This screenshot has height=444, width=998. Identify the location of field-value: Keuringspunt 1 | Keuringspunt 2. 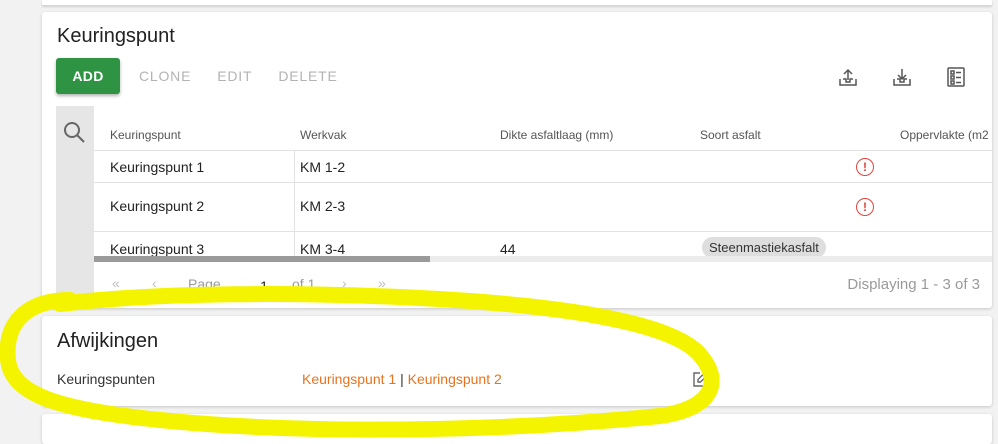
(402, 379).